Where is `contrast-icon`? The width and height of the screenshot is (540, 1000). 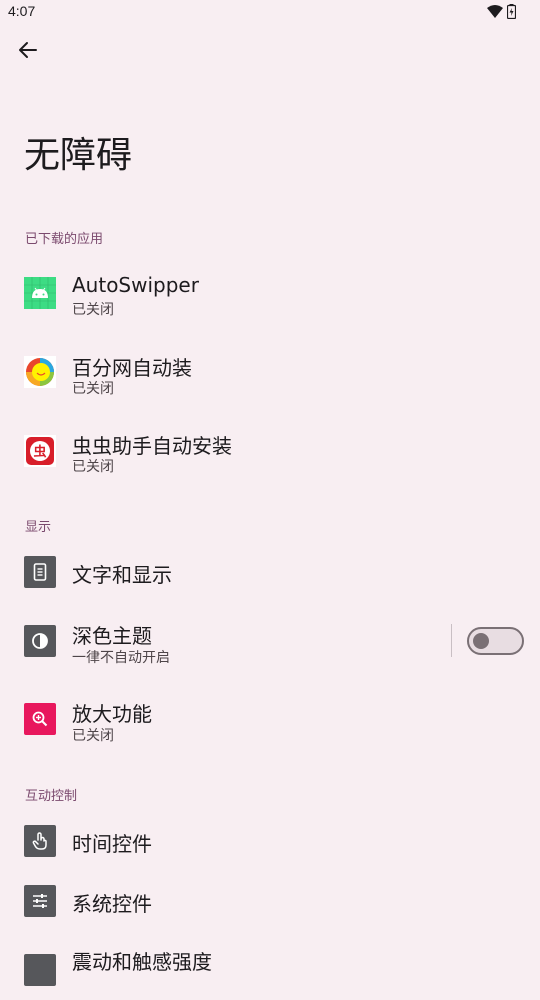 contrast-icon is located at coordinates (40, 641).